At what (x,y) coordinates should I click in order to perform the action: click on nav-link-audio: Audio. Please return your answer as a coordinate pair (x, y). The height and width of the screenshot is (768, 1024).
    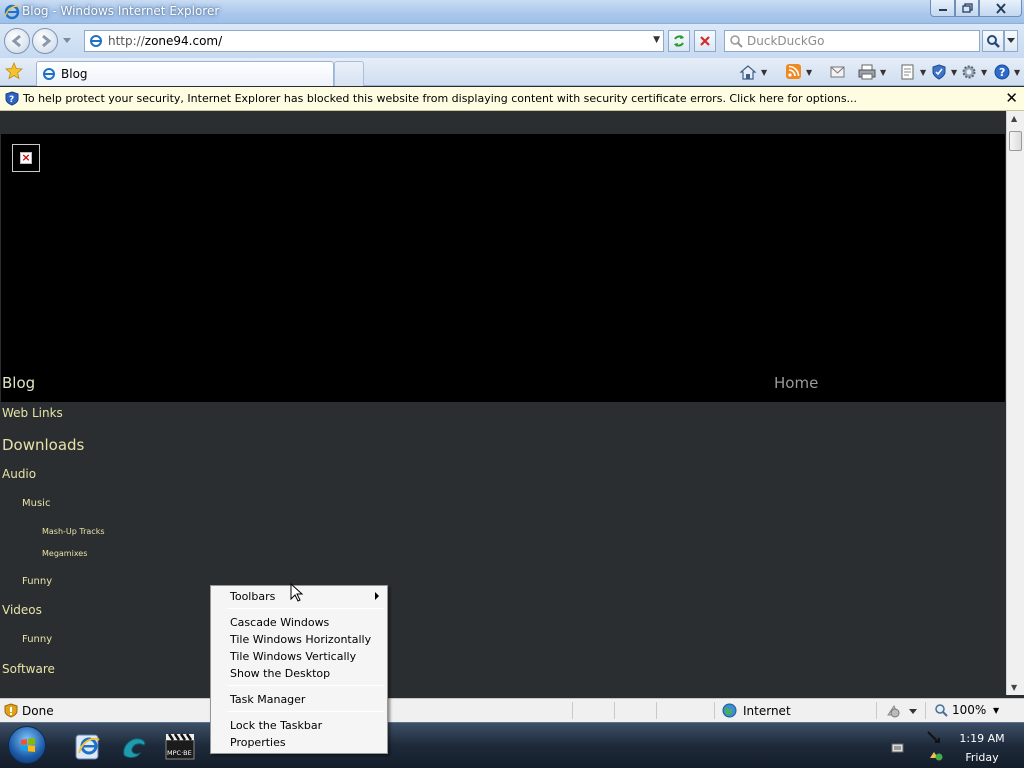
    Looking at the image, I should click on (19, 474).